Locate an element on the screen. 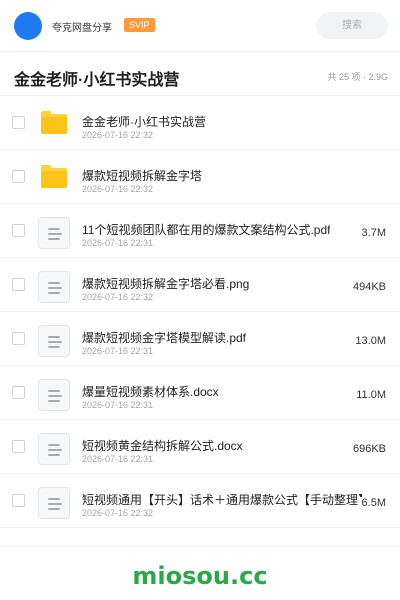  file-name: 爆量短视频素材体系.docx is located at coordinates (150, 392).